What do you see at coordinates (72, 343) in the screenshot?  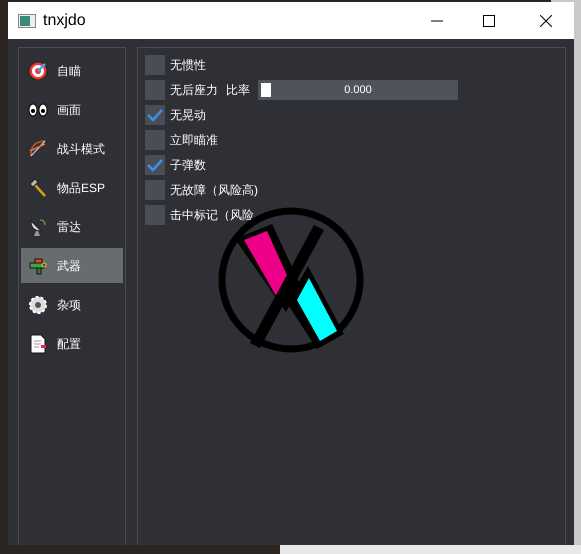 I see `sidebar-item: 配置` at bounding box center [72, 343].